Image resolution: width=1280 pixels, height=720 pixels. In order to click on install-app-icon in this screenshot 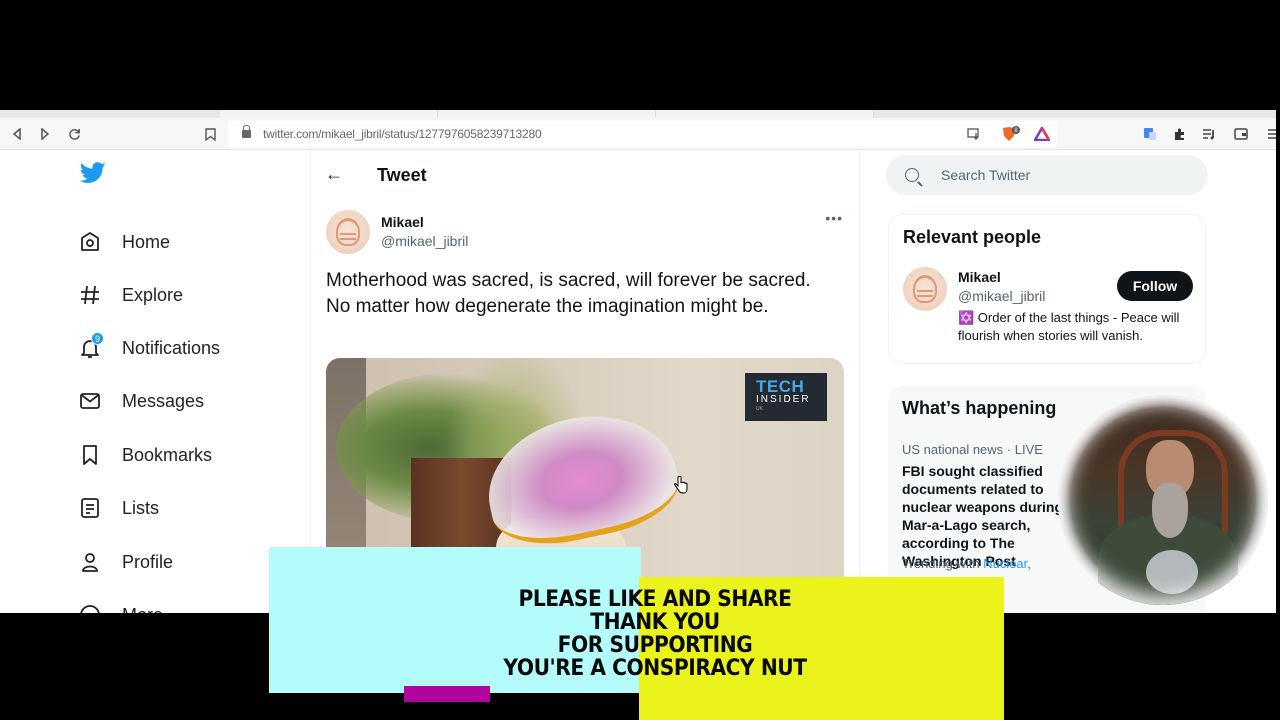, I will do `click(974, 134)`.